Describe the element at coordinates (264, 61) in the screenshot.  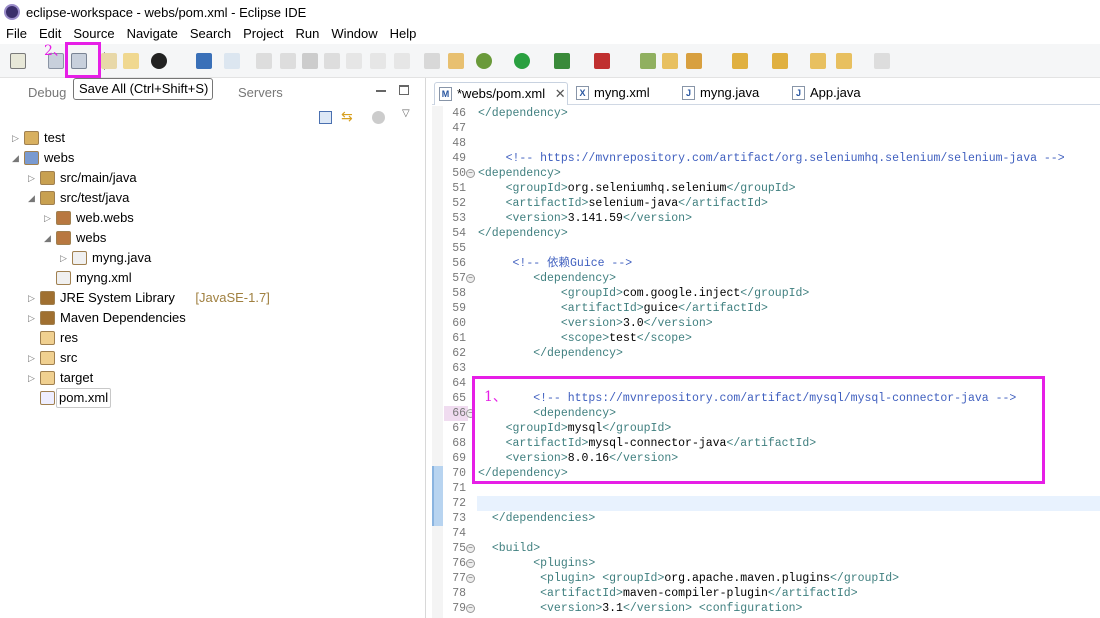
I see `resume-icon` at that location.